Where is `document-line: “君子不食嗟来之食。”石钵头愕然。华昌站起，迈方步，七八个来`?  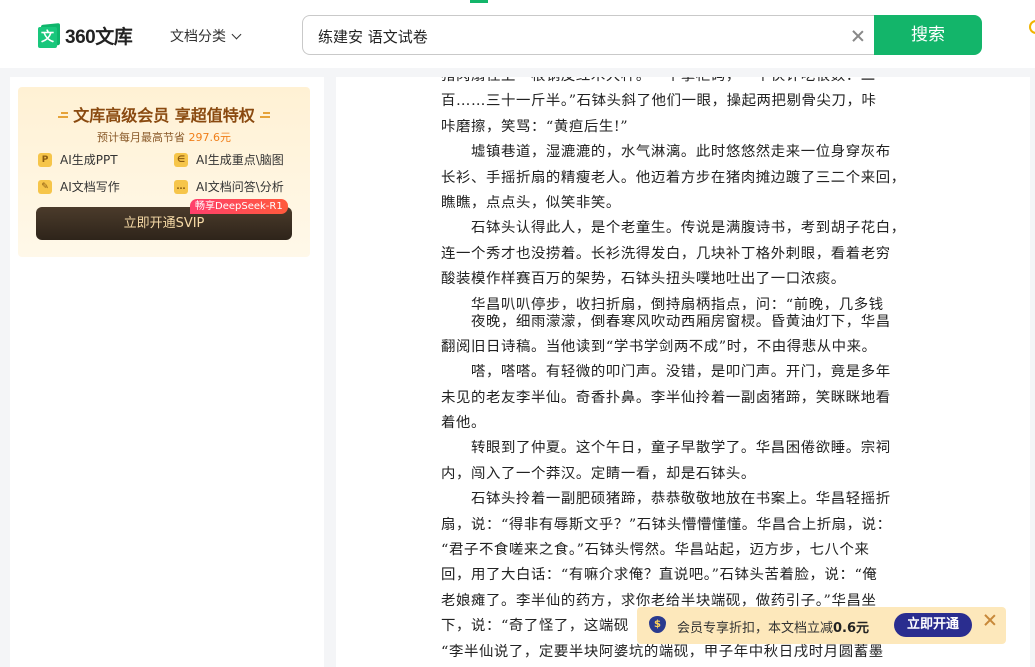 document-line: “君子不食嗟来之食。”石钵头愕然。华昌站起，迈方步，七八个来 is located at coordinates (655, 550).